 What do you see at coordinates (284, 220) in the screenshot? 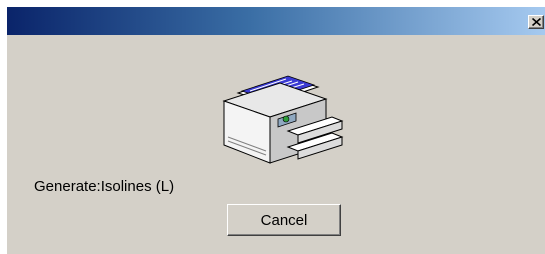
I see `cancel-button: Cancel` at bounding box center [284, 220].